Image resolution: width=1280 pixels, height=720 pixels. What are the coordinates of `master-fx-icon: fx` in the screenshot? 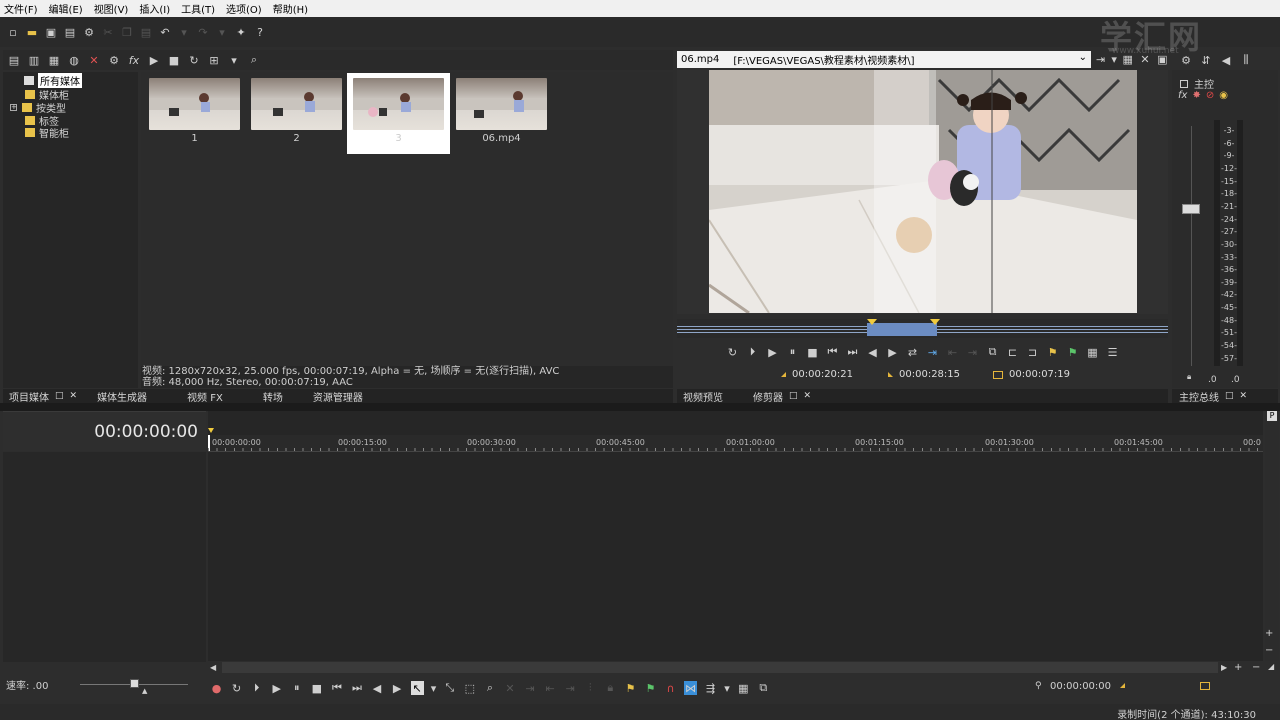 It's located at (1182, 95).